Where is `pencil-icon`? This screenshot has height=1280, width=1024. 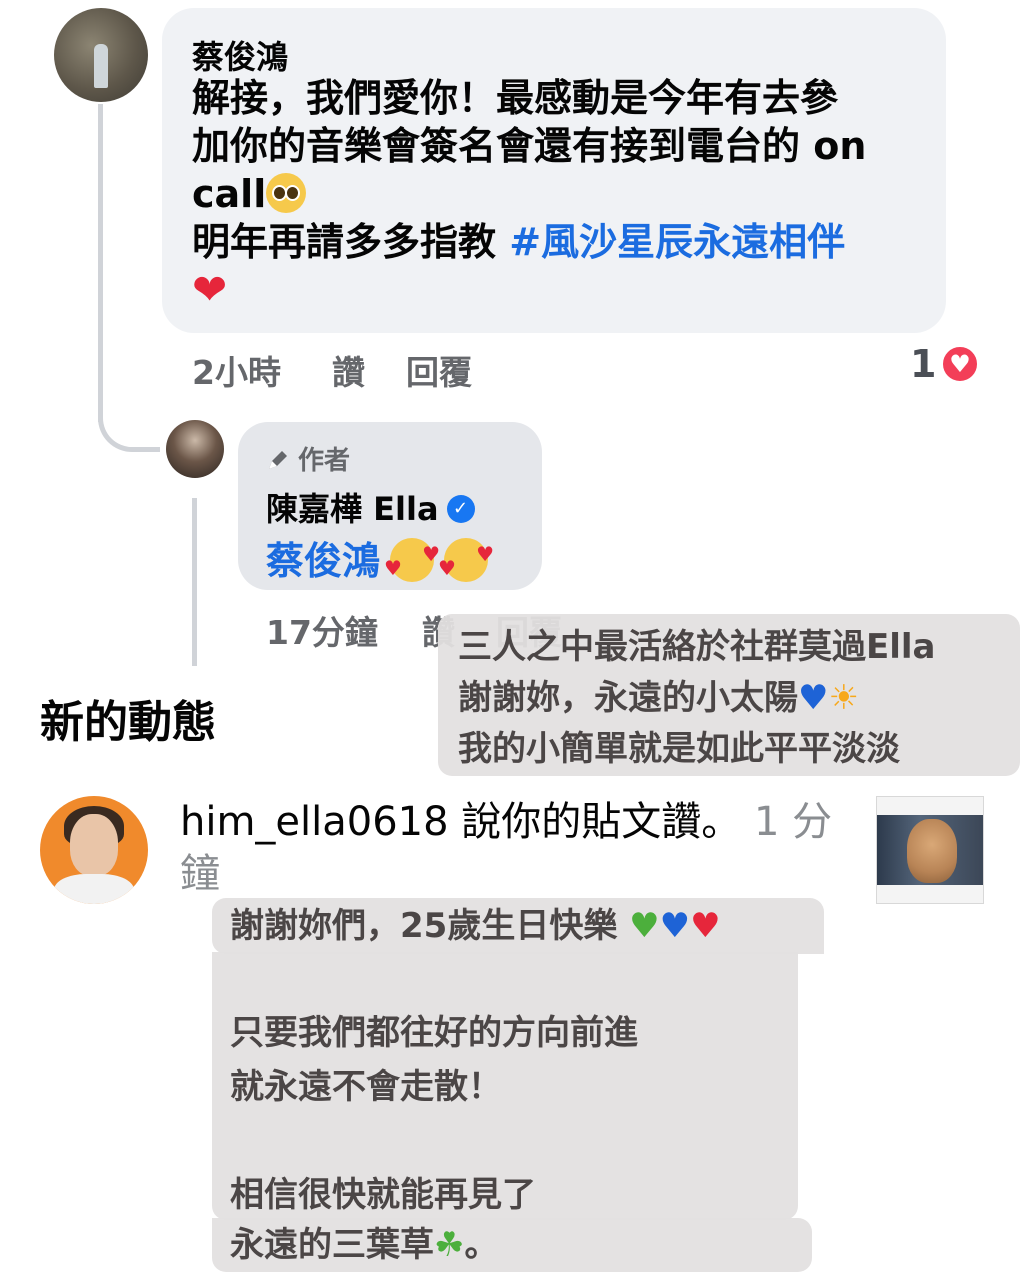 pencil-icon is located at coordinates (278, 460).